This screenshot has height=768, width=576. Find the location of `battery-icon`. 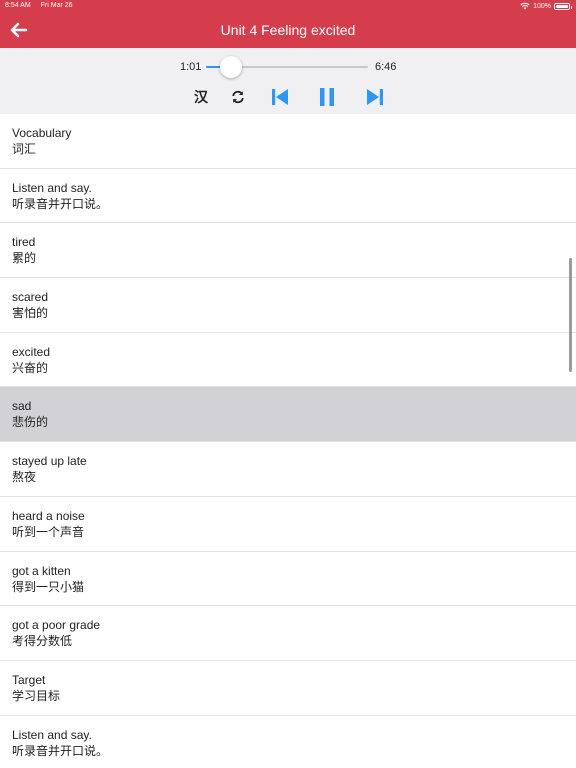

battery-icon is located at coordinates (563, 6).